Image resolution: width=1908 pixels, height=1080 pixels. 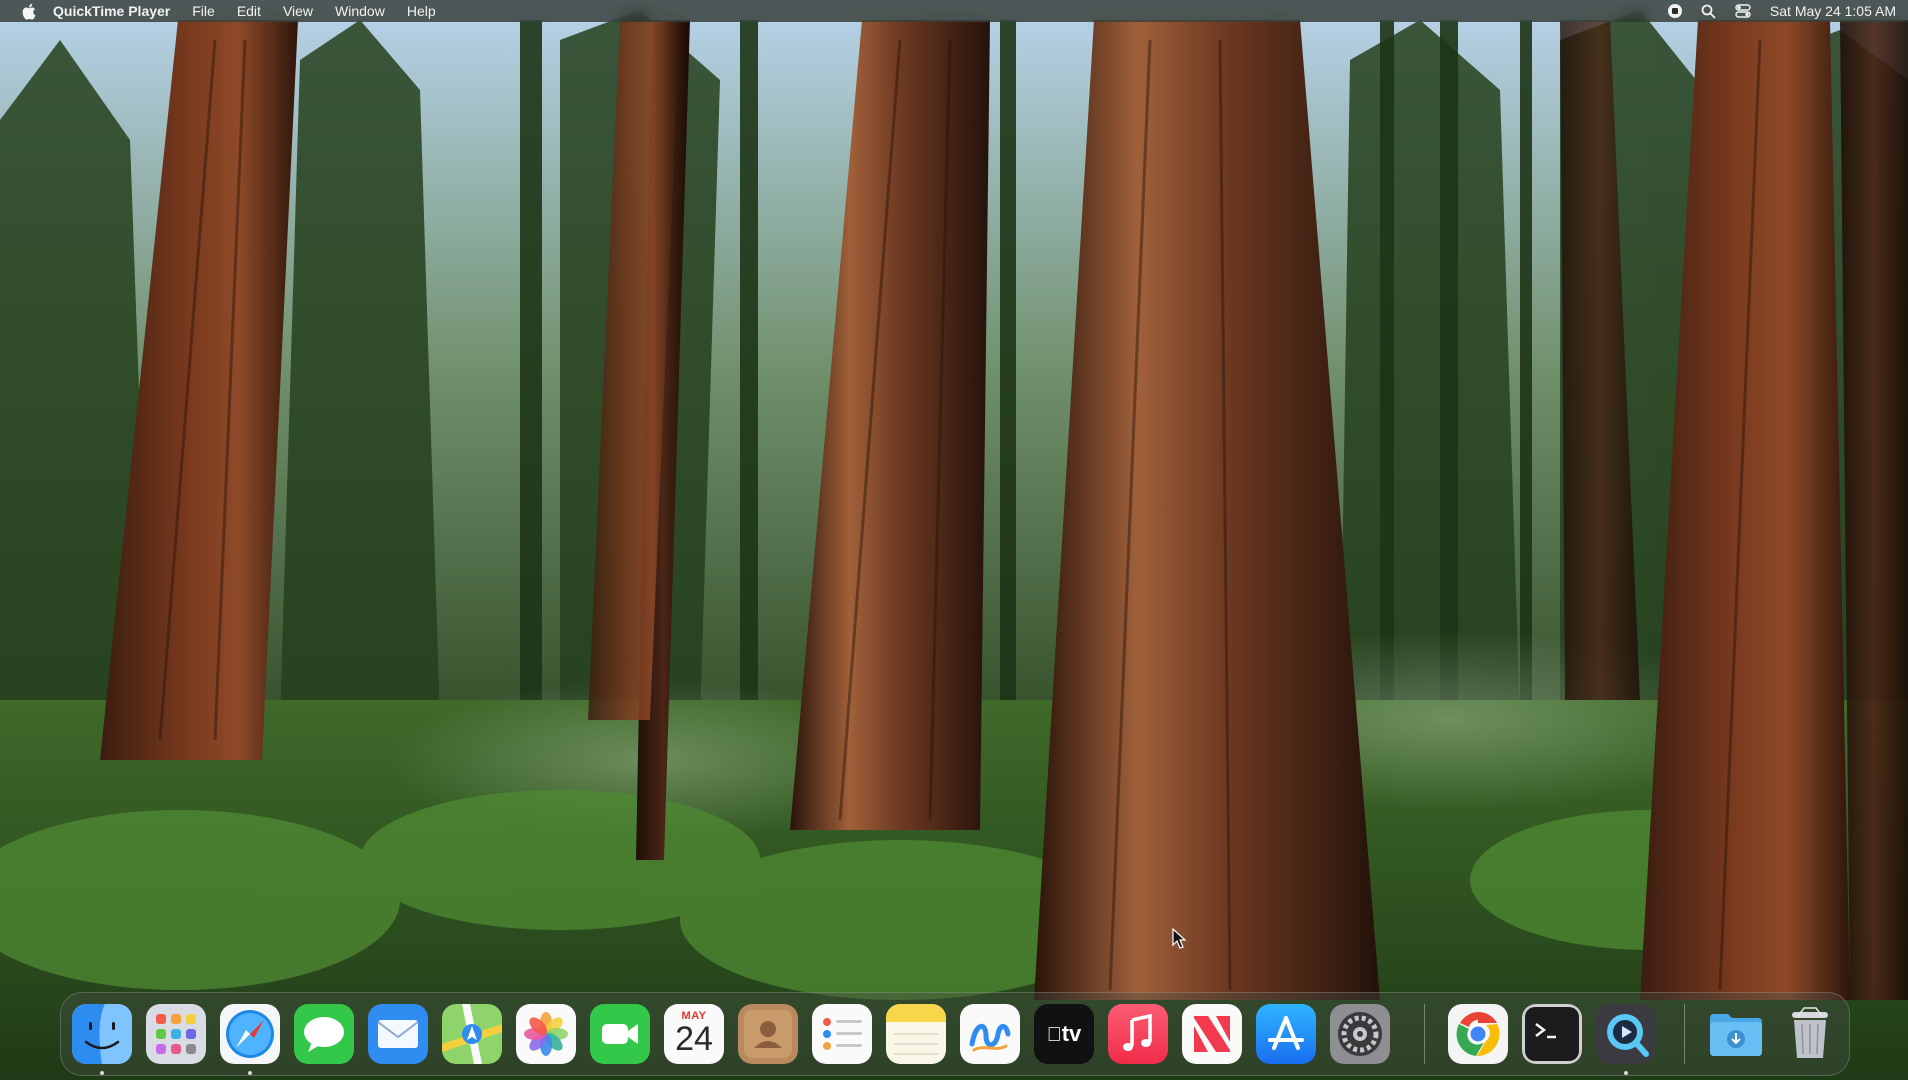 What do you see at coordinates (768, 1034) in the screenshot?
I see `contacts-icon` at bounding box center [768, 1034].